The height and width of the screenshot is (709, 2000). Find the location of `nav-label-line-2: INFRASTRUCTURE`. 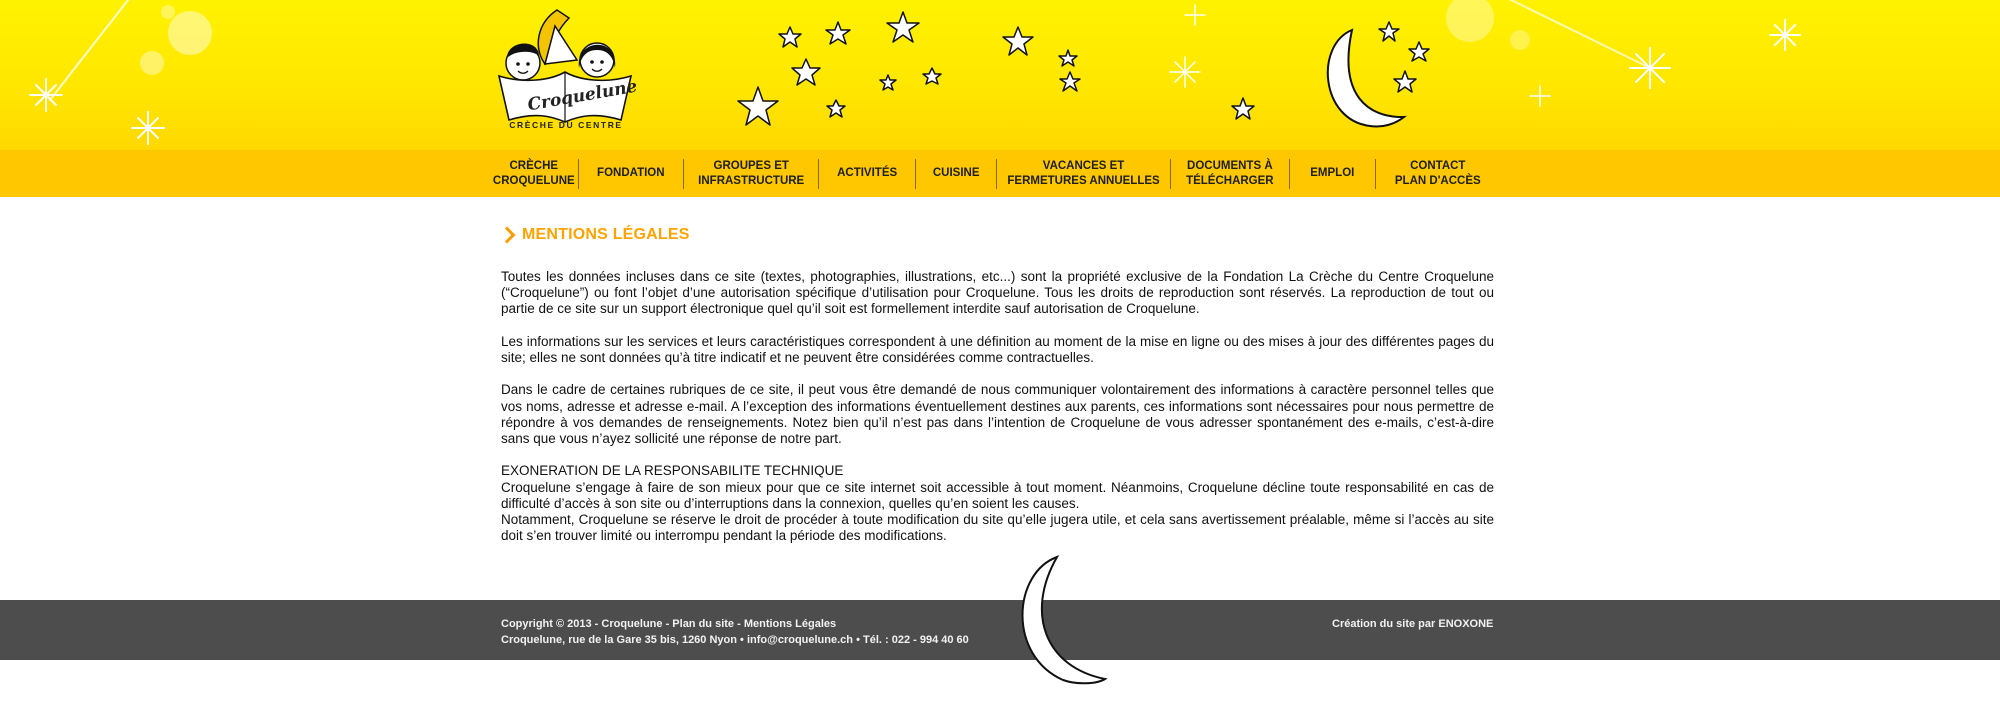

nav-label-line-2: INFRASTRUCTURE is located at coordinates (751, 180).